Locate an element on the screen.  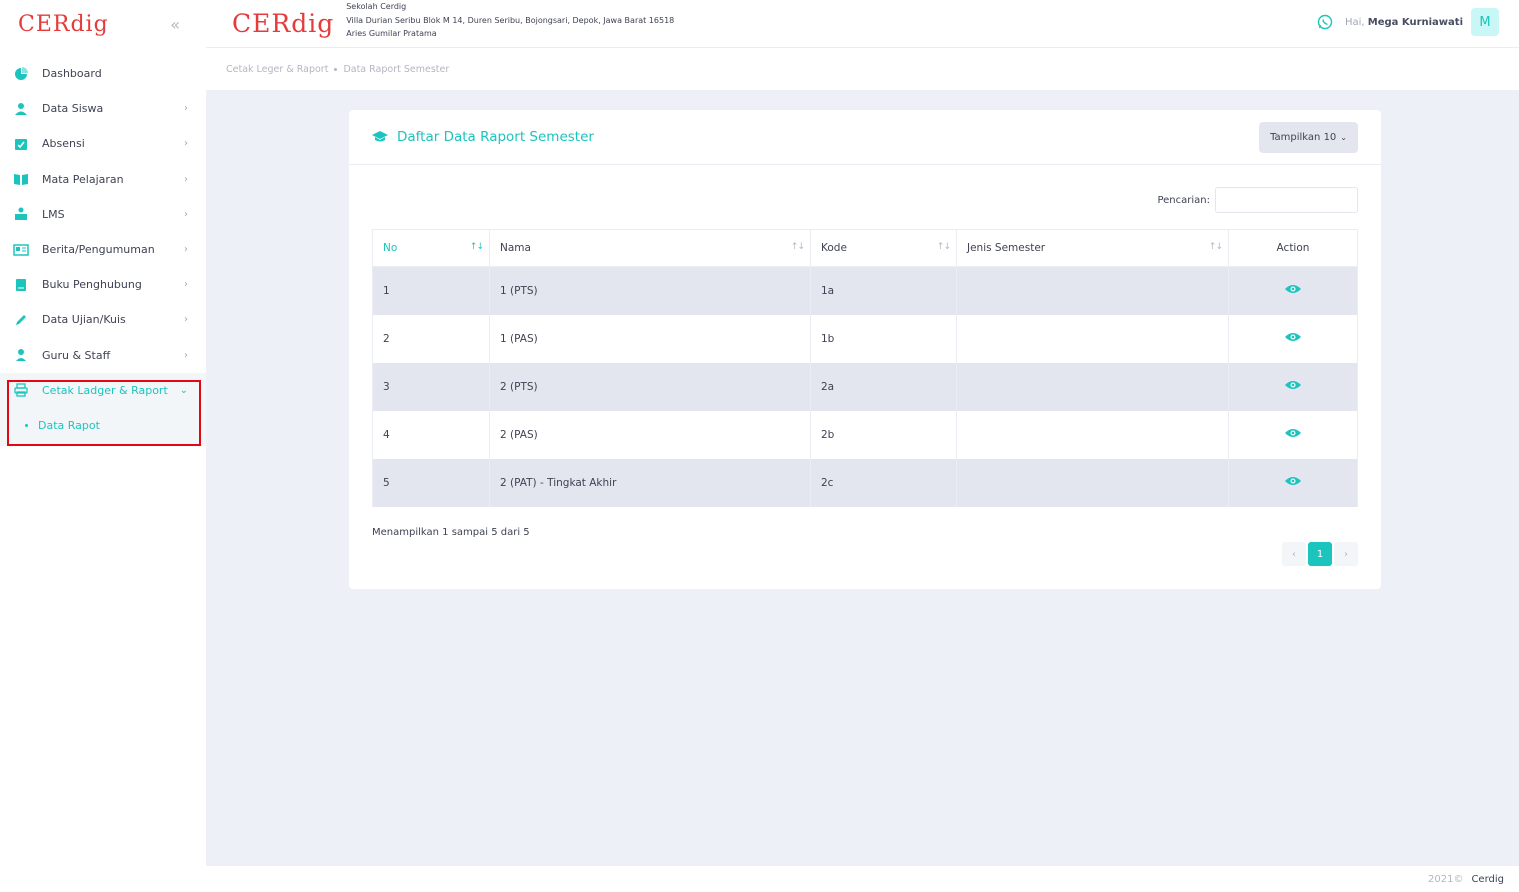
sidebar-item-berita: Berita/Pengumuman › is located at coordinates (103, 249).